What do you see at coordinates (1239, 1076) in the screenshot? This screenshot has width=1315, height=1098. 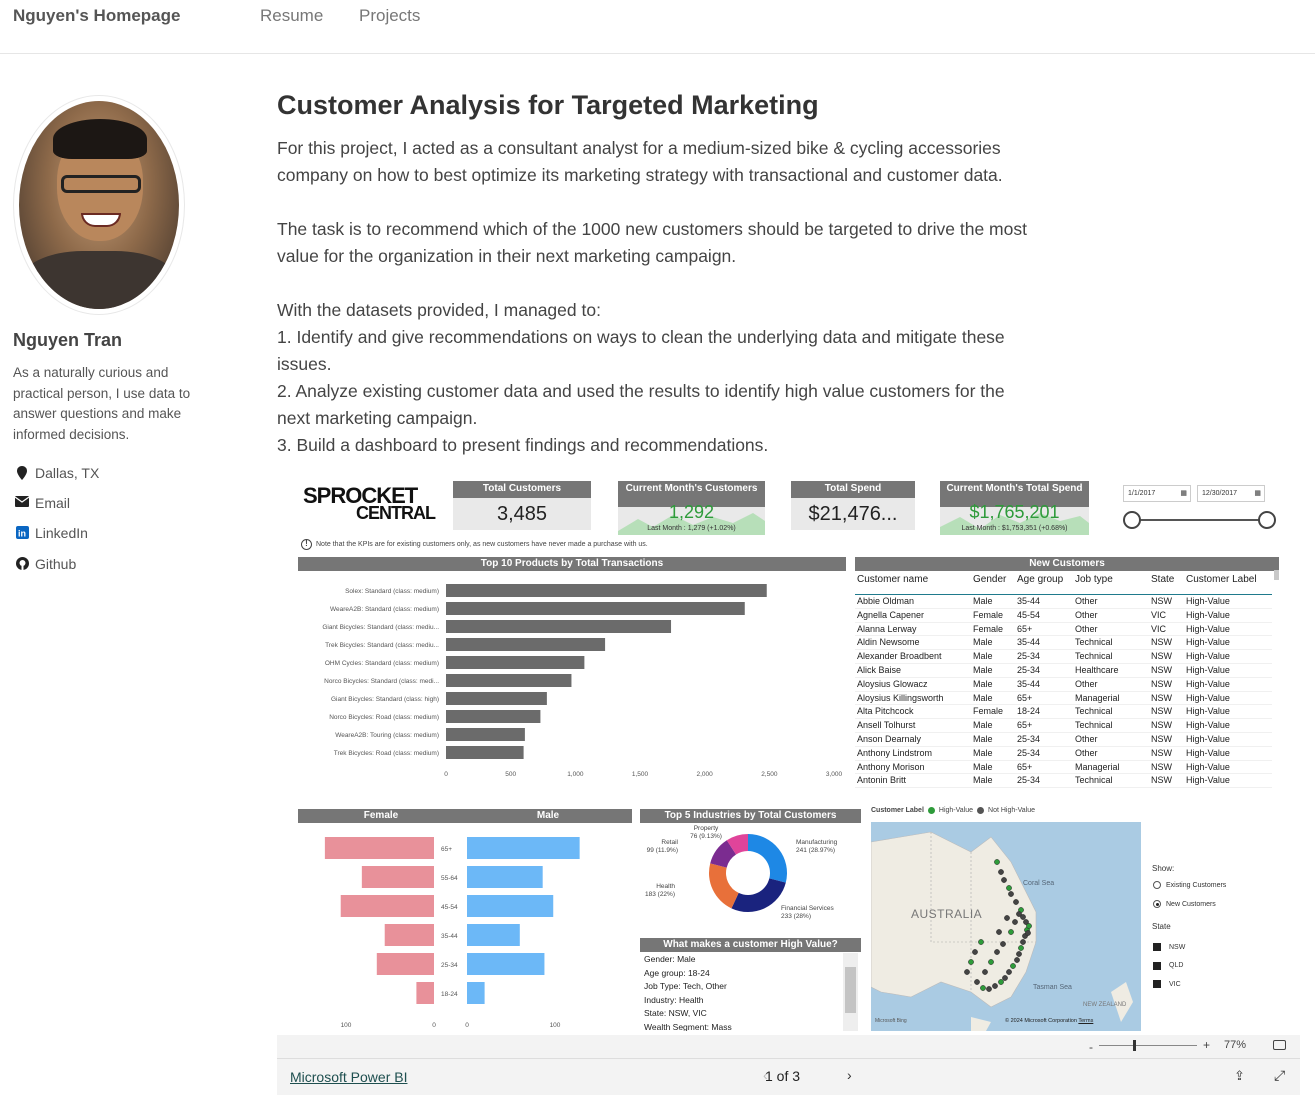 I see `share-icon: ⇪` at bounding box center [1239, 1076].